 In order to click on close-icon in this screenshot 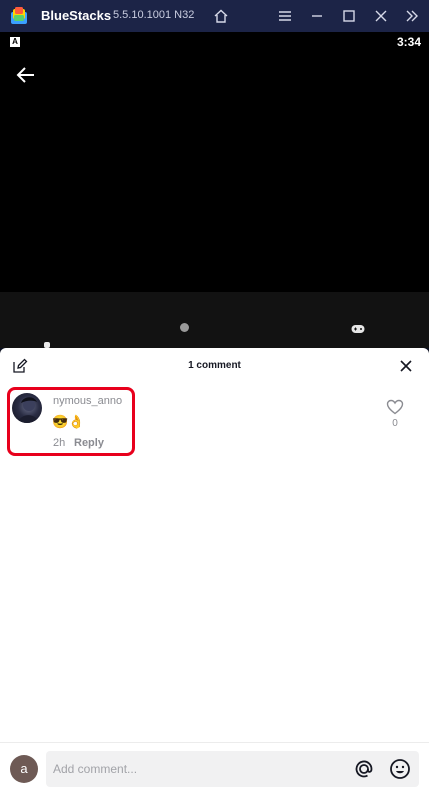, I will do `click(406, 366)`.